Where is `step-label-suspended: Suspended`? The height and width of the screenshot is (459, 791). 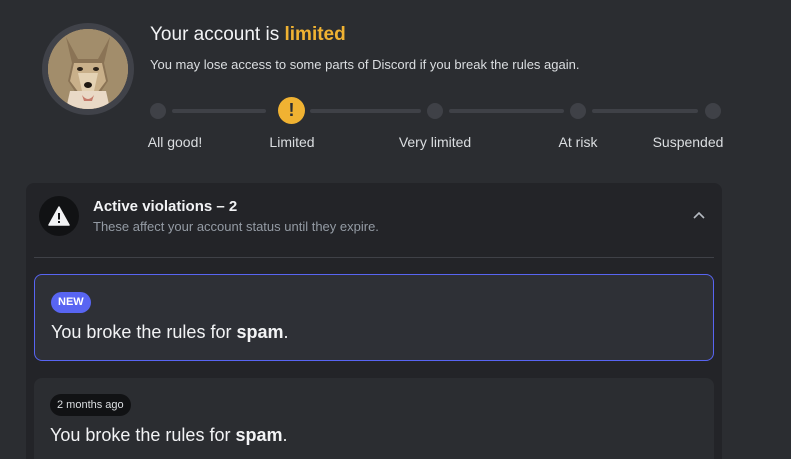 step-label-suspended: Suspended is located at coordinates (688, 142).